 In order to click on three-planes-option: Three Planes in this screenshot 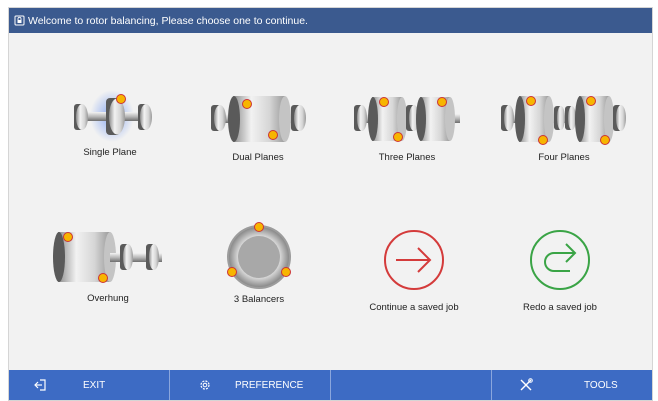, I will do `click(407, 143)`.